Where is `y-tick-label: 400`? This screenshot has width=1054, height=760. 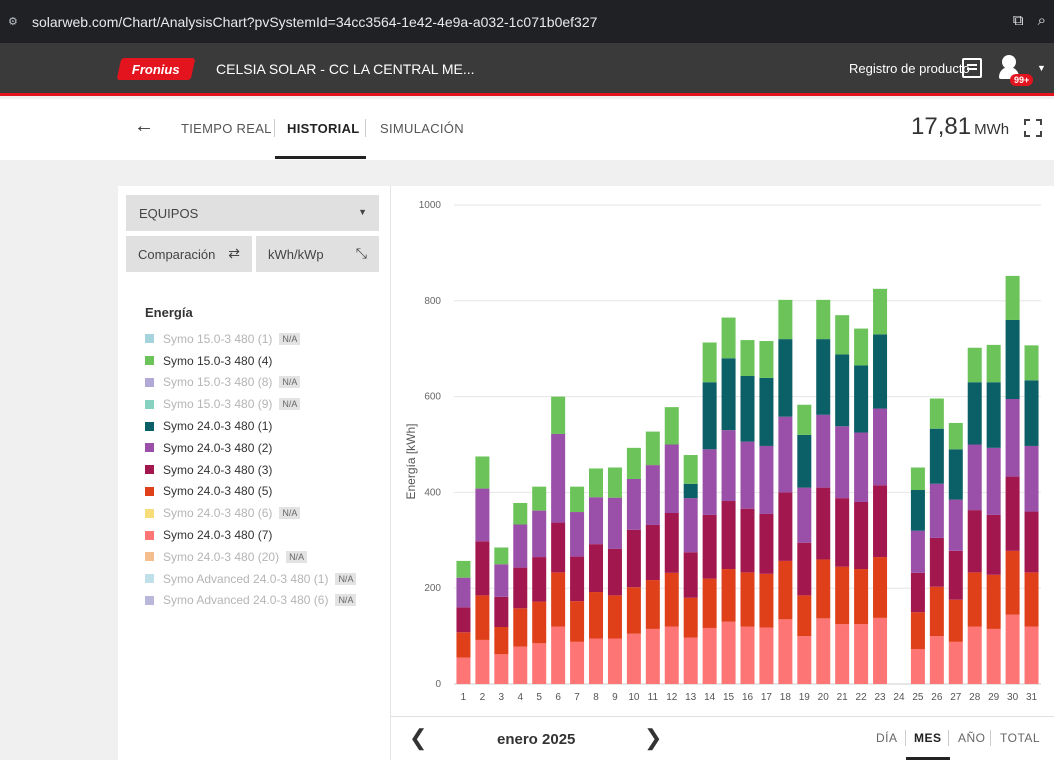
y-tick-label: 400 is located at coordinates (432, 492).